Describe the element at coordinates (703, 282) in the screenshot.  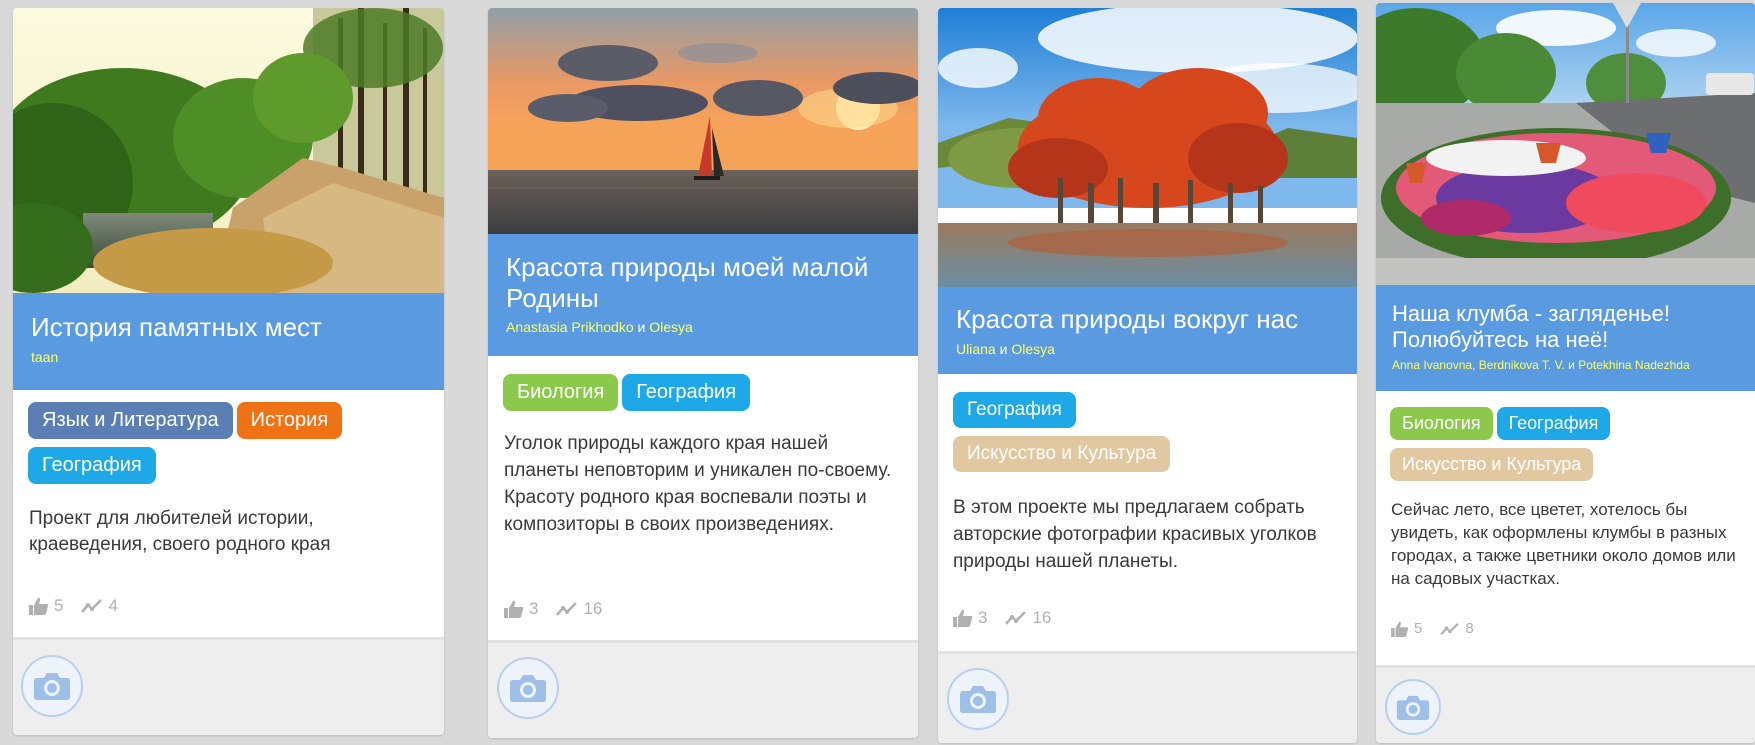
I see `card-title: Красота природы моей малой Родины` at that location.